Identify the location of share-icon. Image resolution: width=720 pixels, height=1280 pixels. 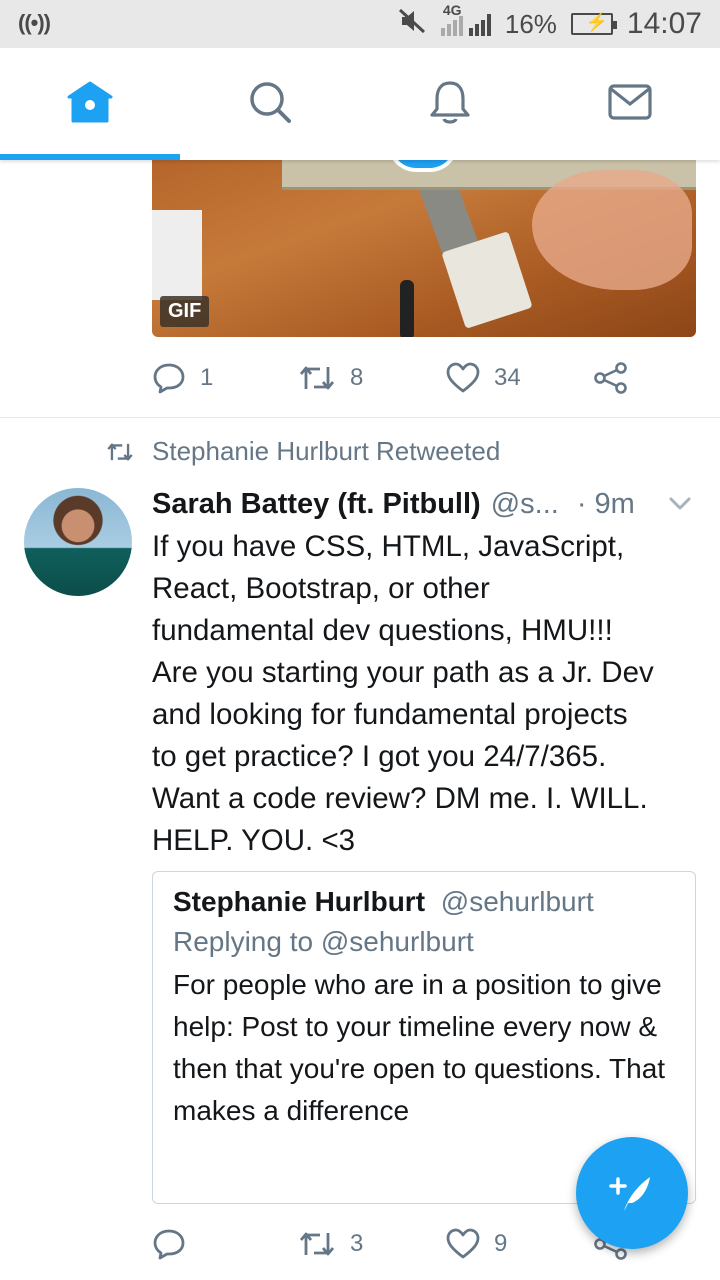
(610, 378).